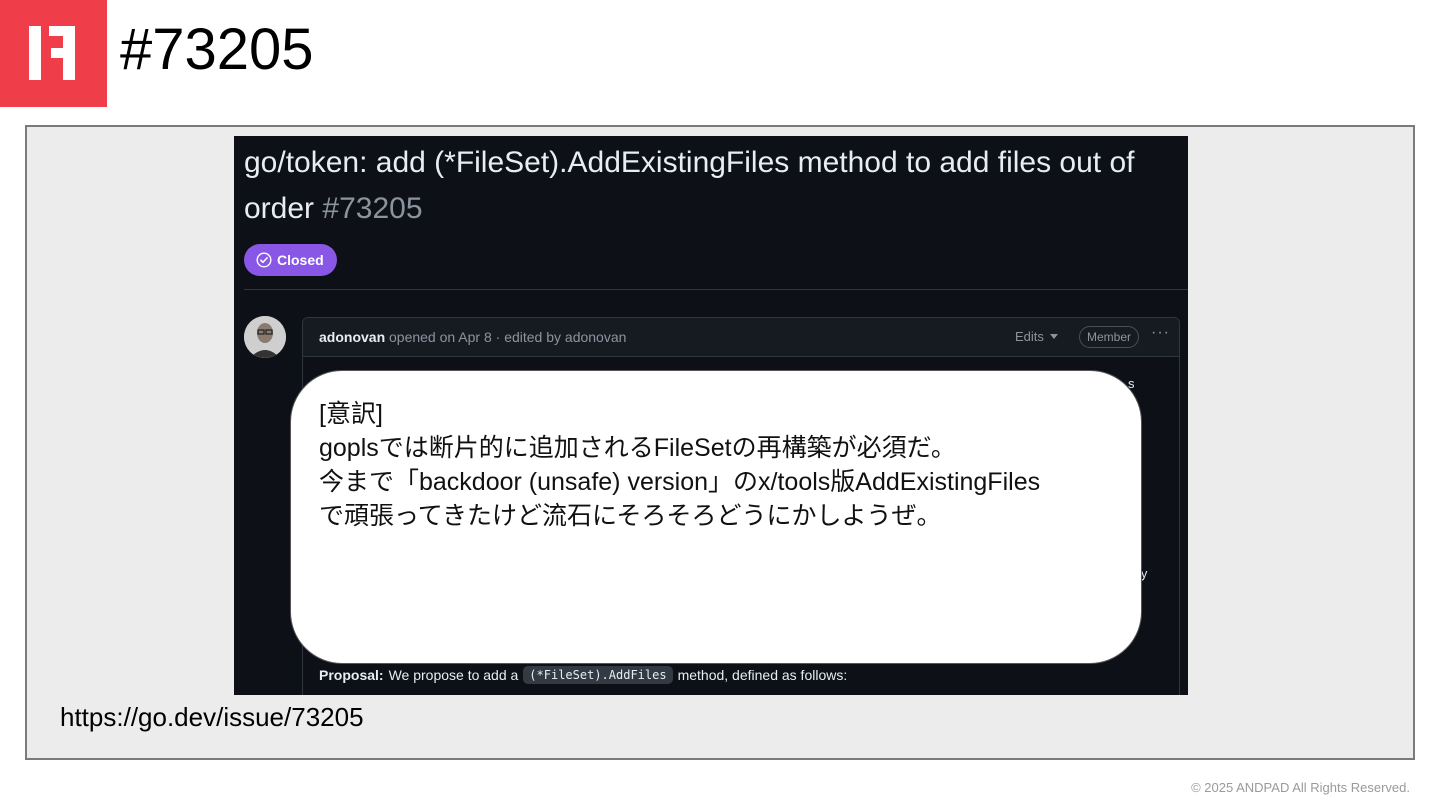  Describe the element at coordinates (630, 516) in the screenshot. I see `translation-line: で頑張ってきたけど流石にそろそろどうにかしようぜ。` at that location.